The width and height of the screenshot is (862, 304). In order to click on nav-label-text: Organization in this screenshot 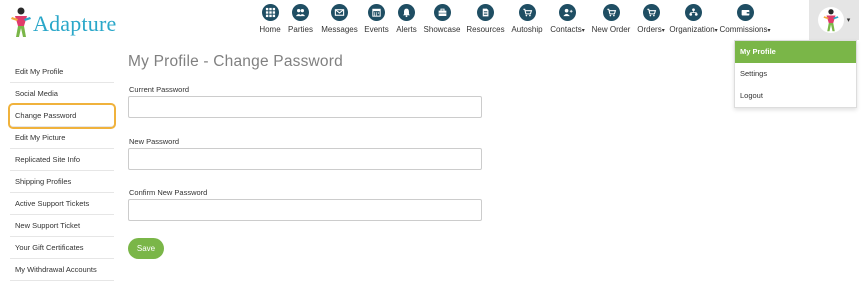, I will do `click(692, 29)`.